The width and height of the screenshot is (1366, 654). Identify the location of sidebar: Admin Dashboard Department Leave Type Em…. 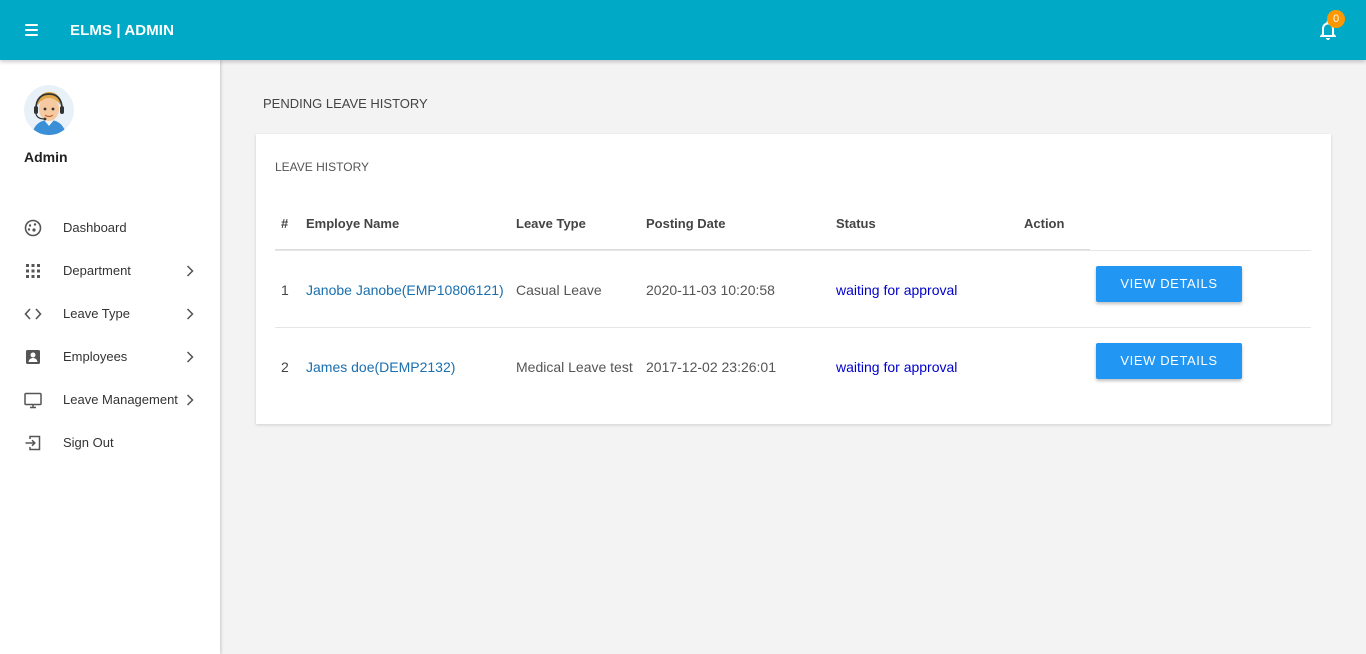
(110, 357).